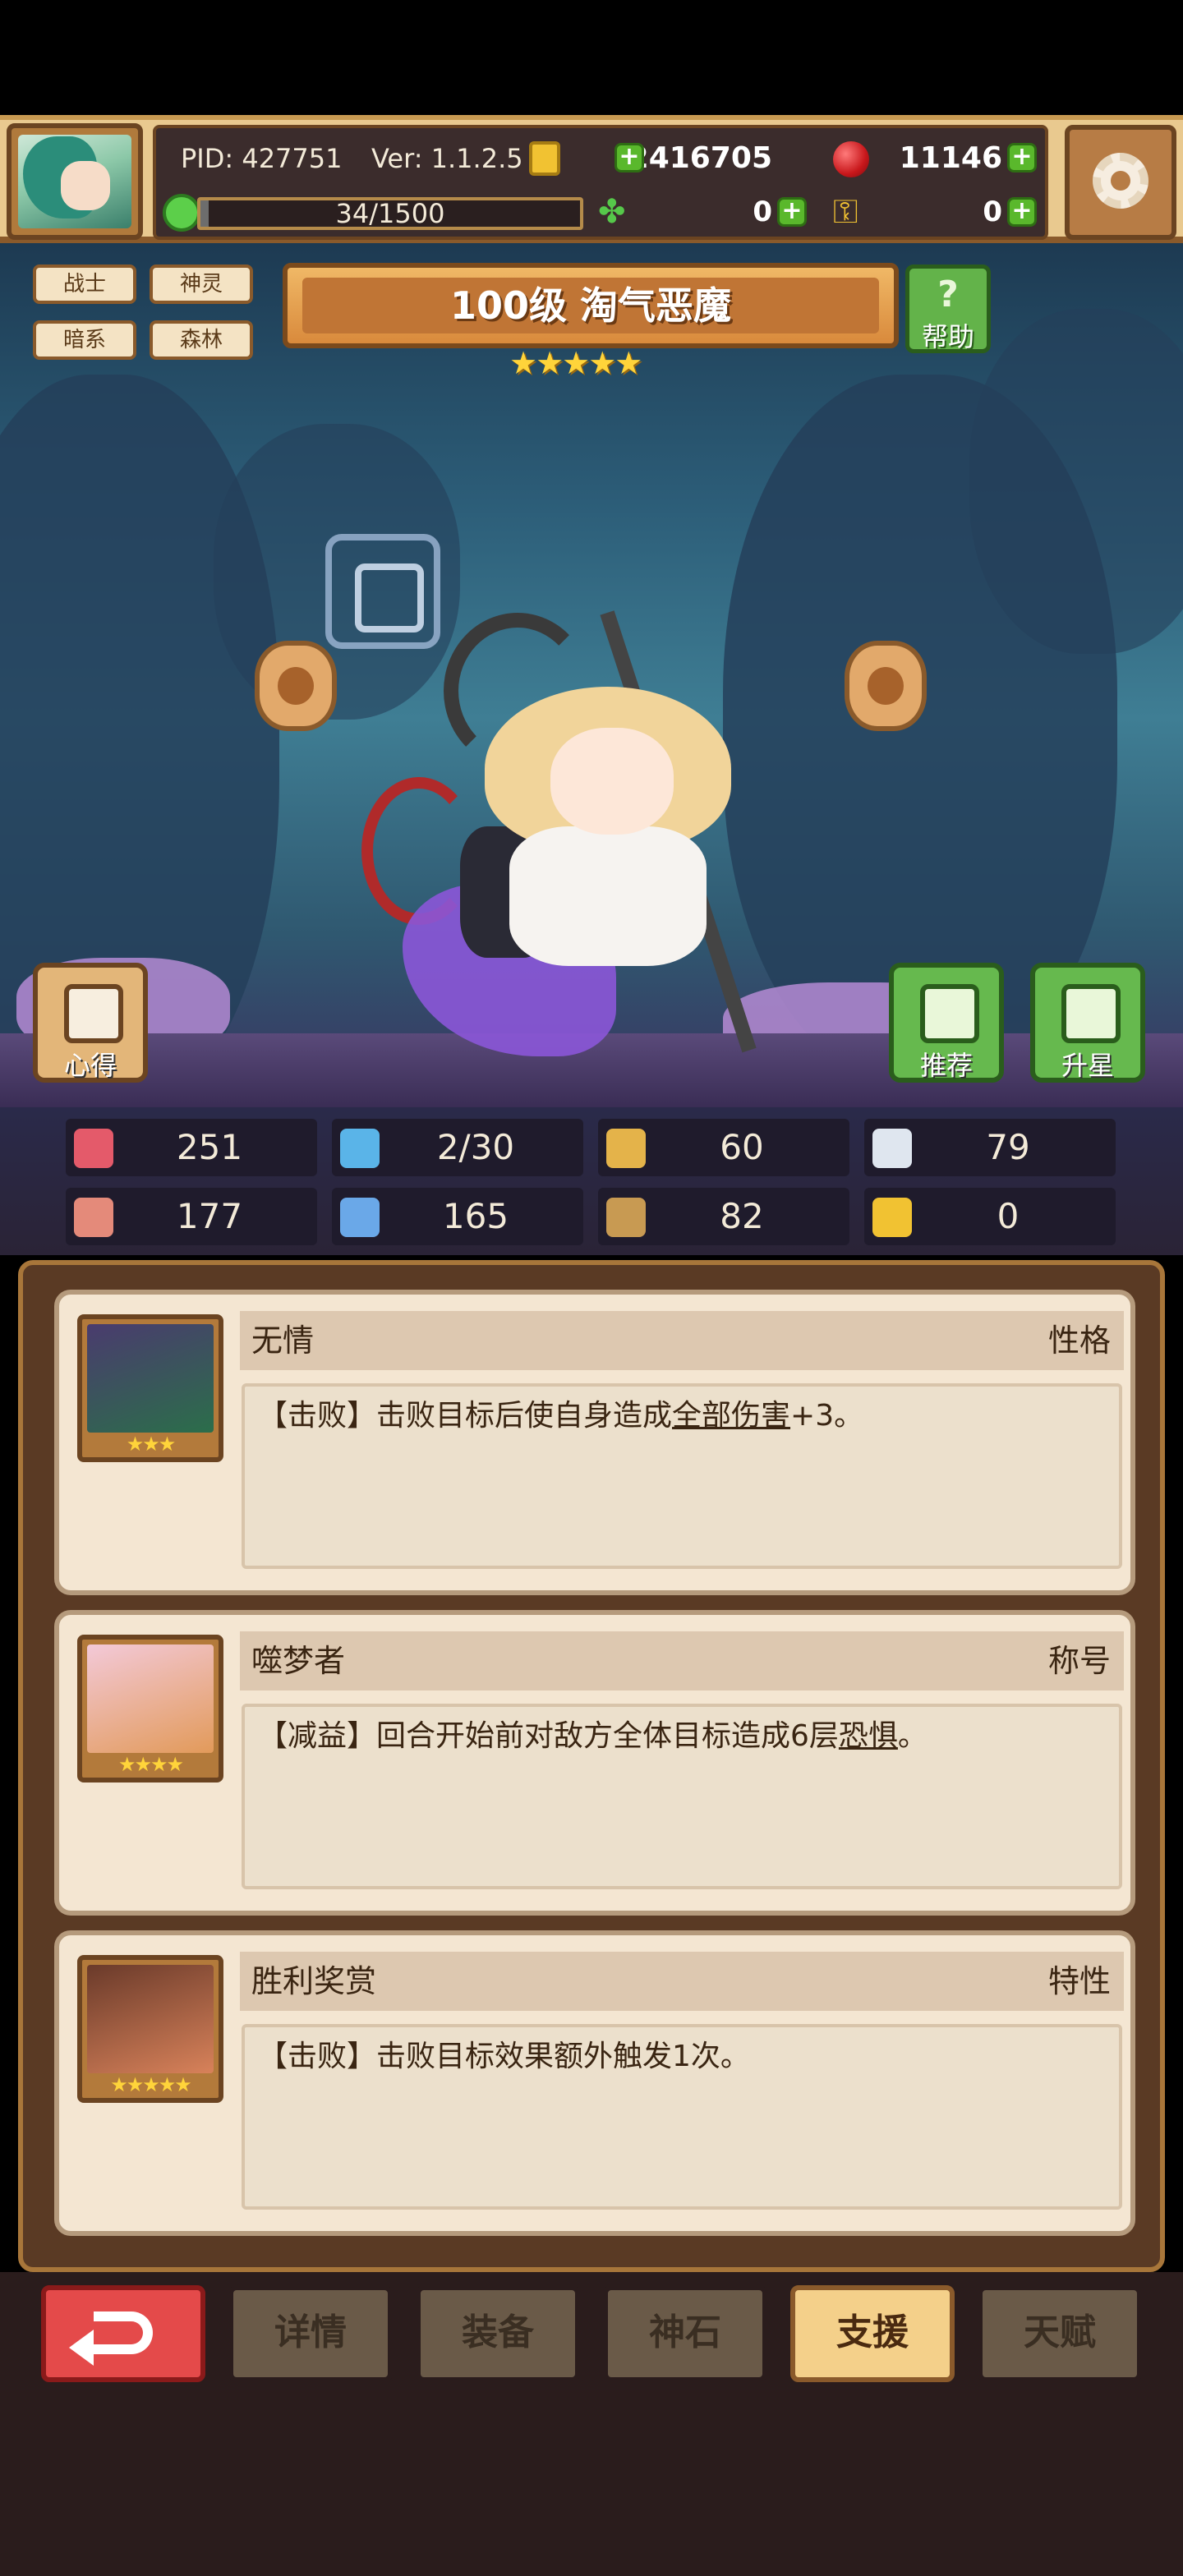 The height and width of the screenshot is (2576, 1183). I want to click on hero-star-rating: ★★★★★, so click(575, 363).